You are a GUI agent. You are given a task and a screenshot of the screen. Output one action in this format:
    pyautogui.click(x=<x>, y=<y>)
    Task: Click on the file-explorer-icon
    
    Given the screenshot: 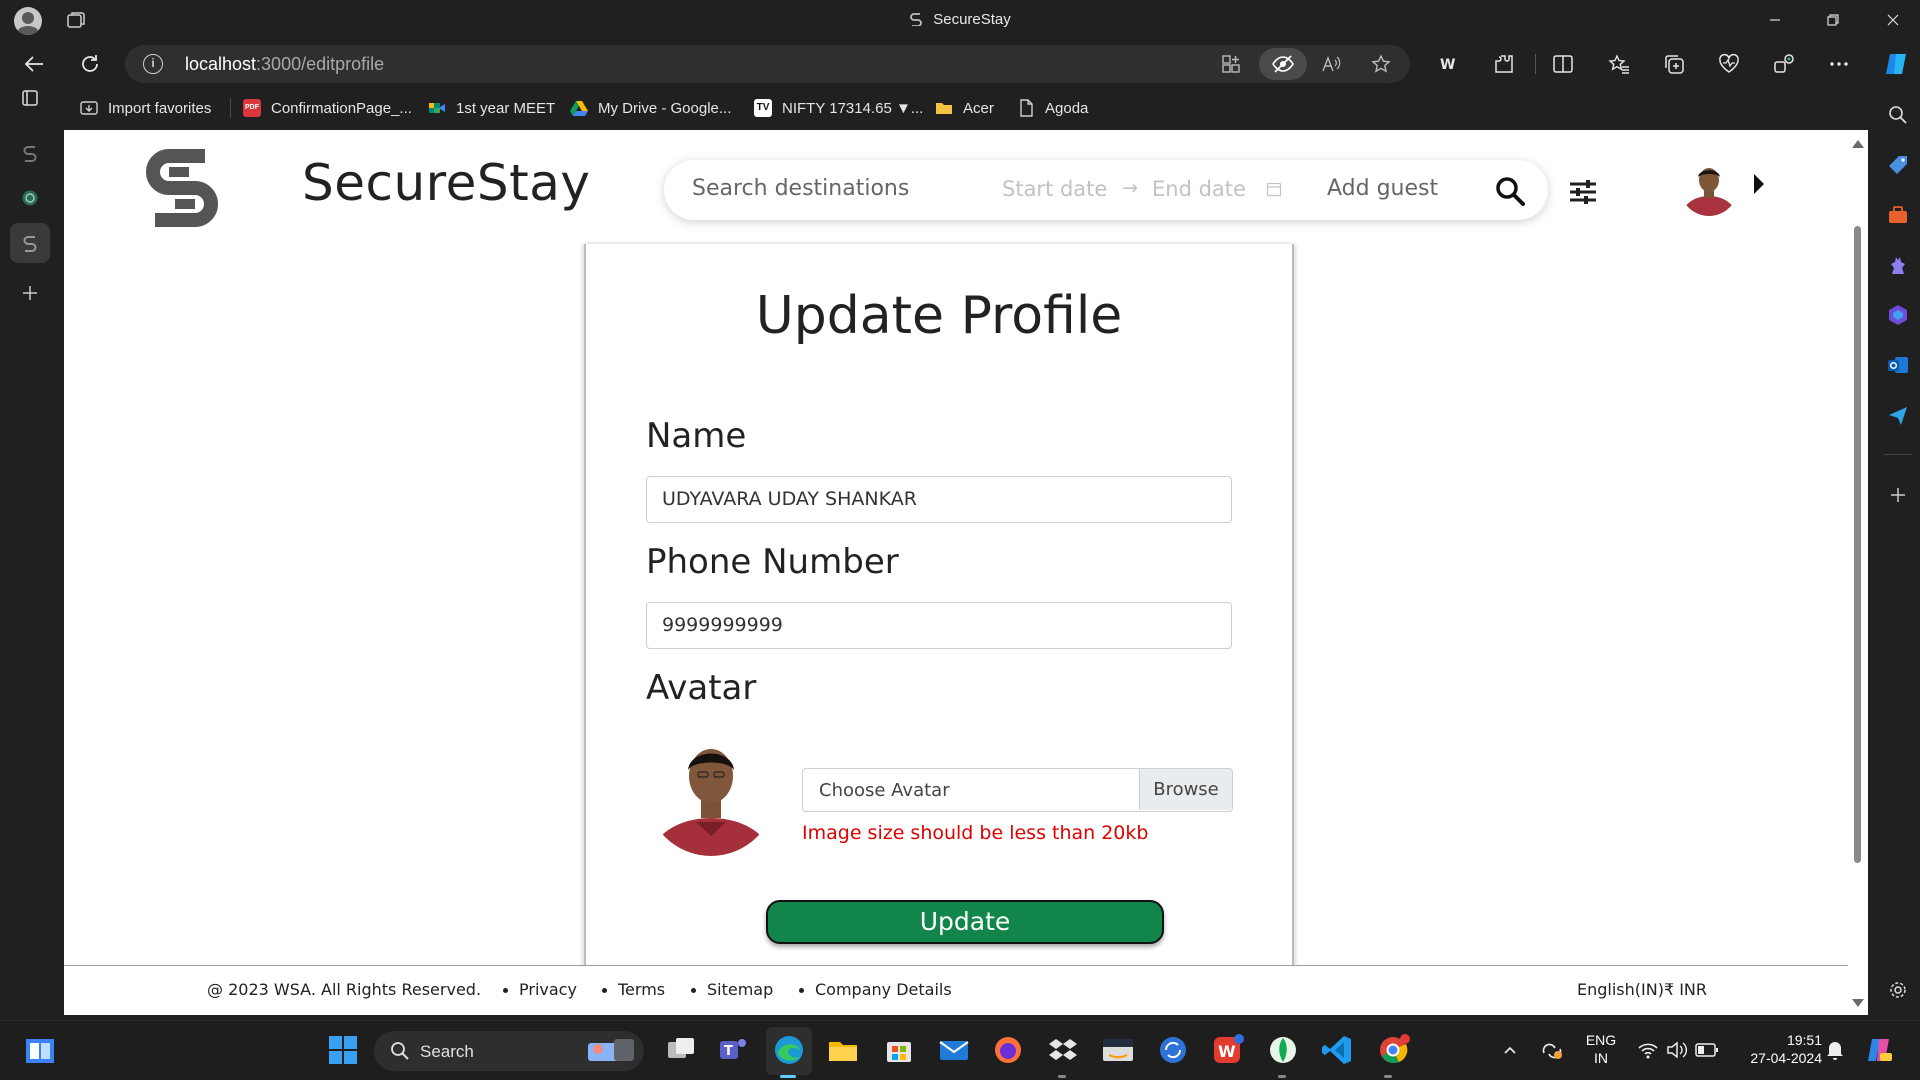 What is the action you would take?
    pyautogui.click(x=843, y=1050)
    